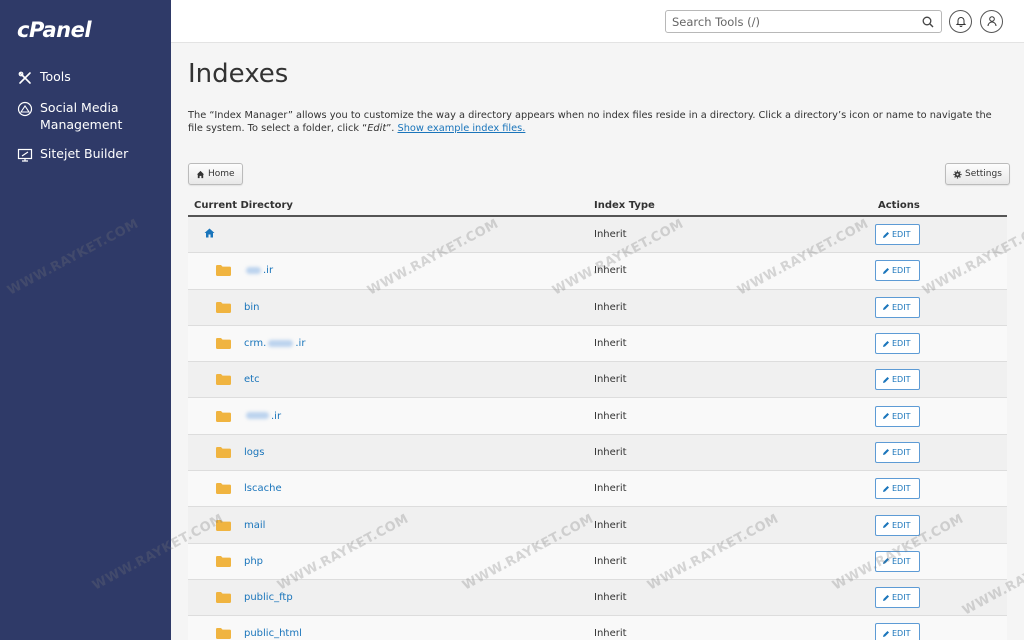  What do you see at coordinates (597, 489) in the screenshot?
I see `table-row: lscache Inherit EDIT` at bounding box center [597, 489].